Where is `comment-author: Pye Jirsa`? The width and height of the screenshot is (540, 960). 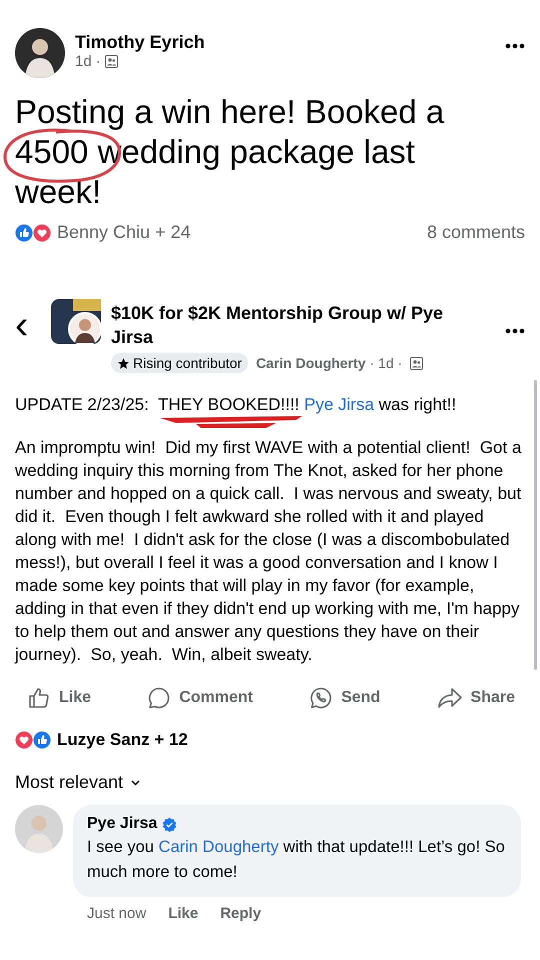 comment-author: Pye Jirsa is located at coordinates (122, 824).